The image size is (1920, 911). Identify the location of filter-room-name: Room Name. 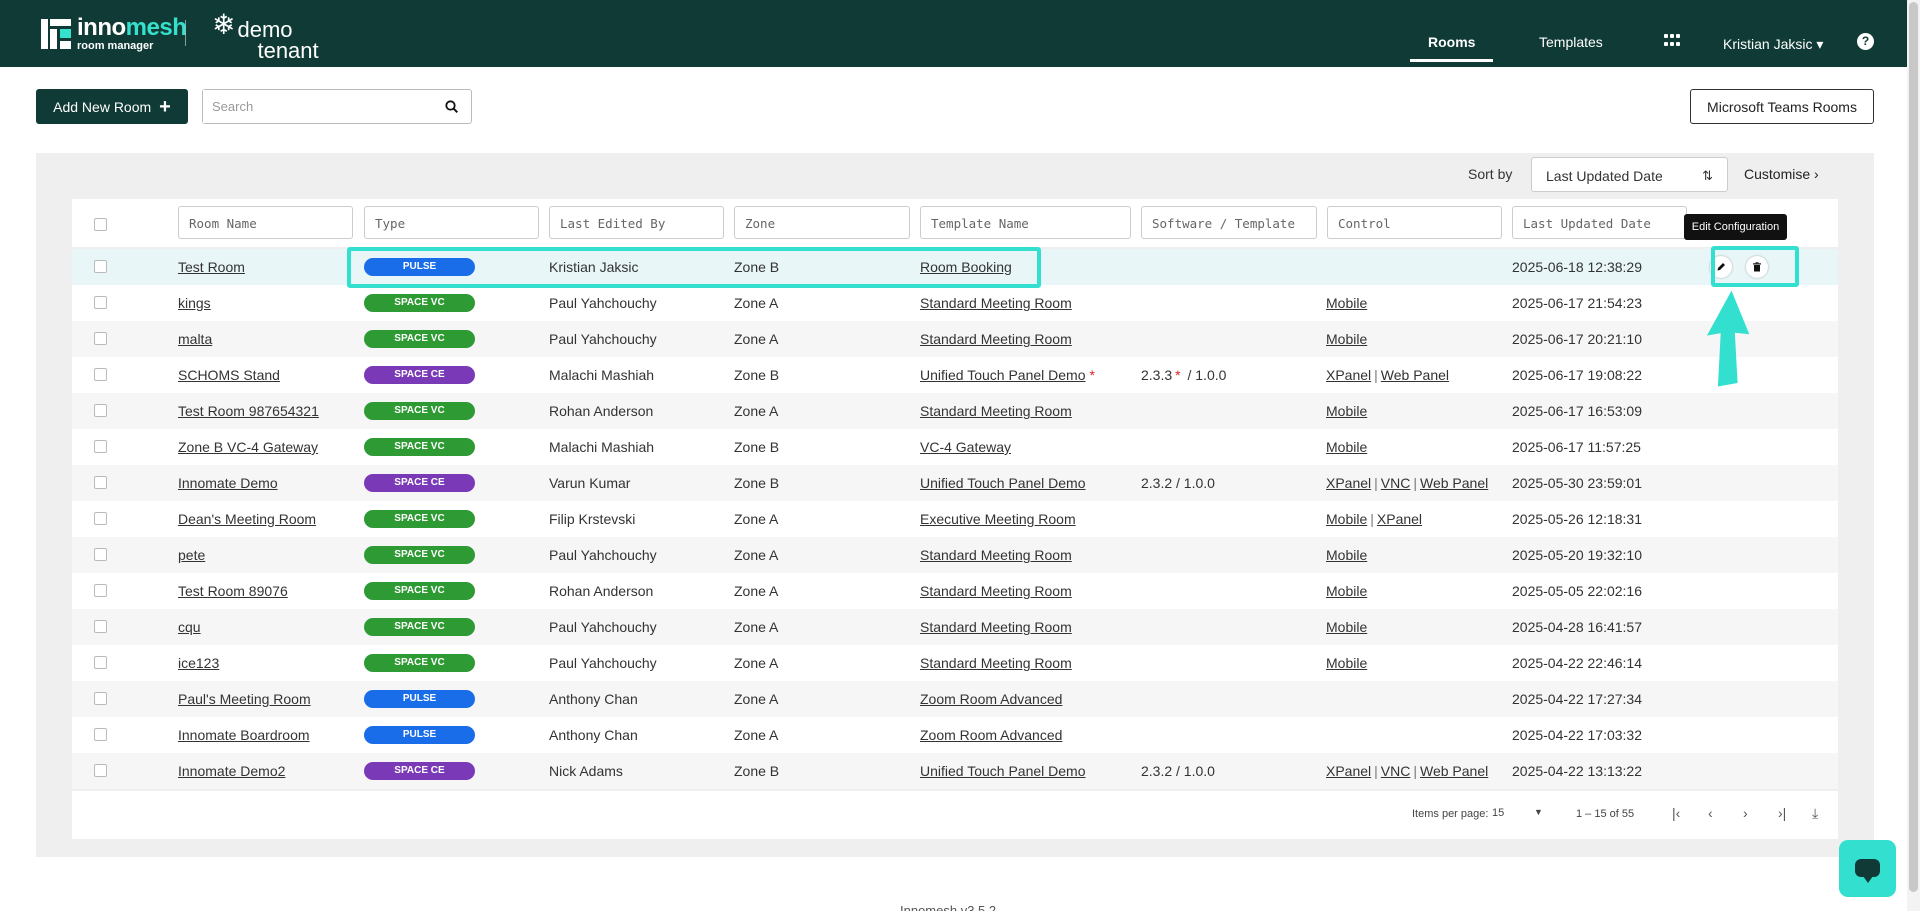
(265, 222).